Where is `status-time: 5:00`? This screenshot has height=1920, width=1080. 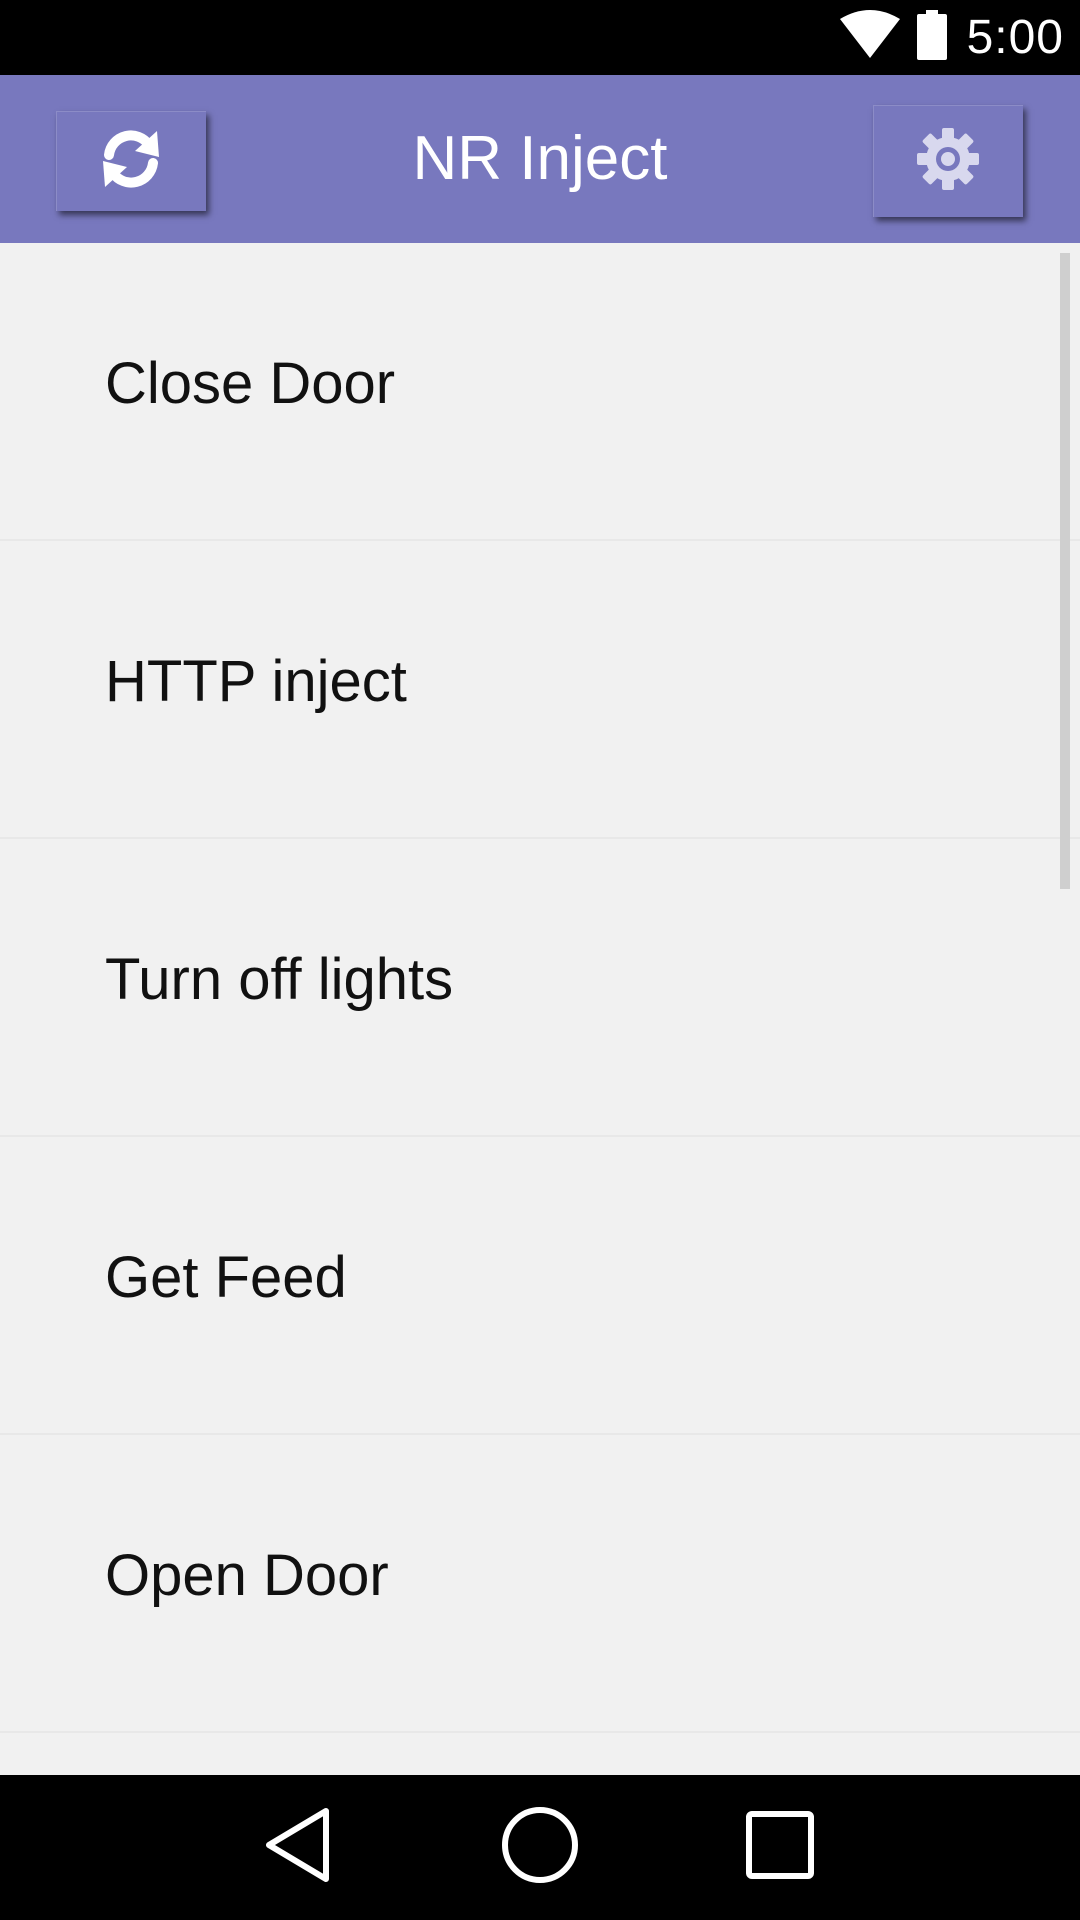 status-time: 5:00 is located at coordinates (1015, 37).